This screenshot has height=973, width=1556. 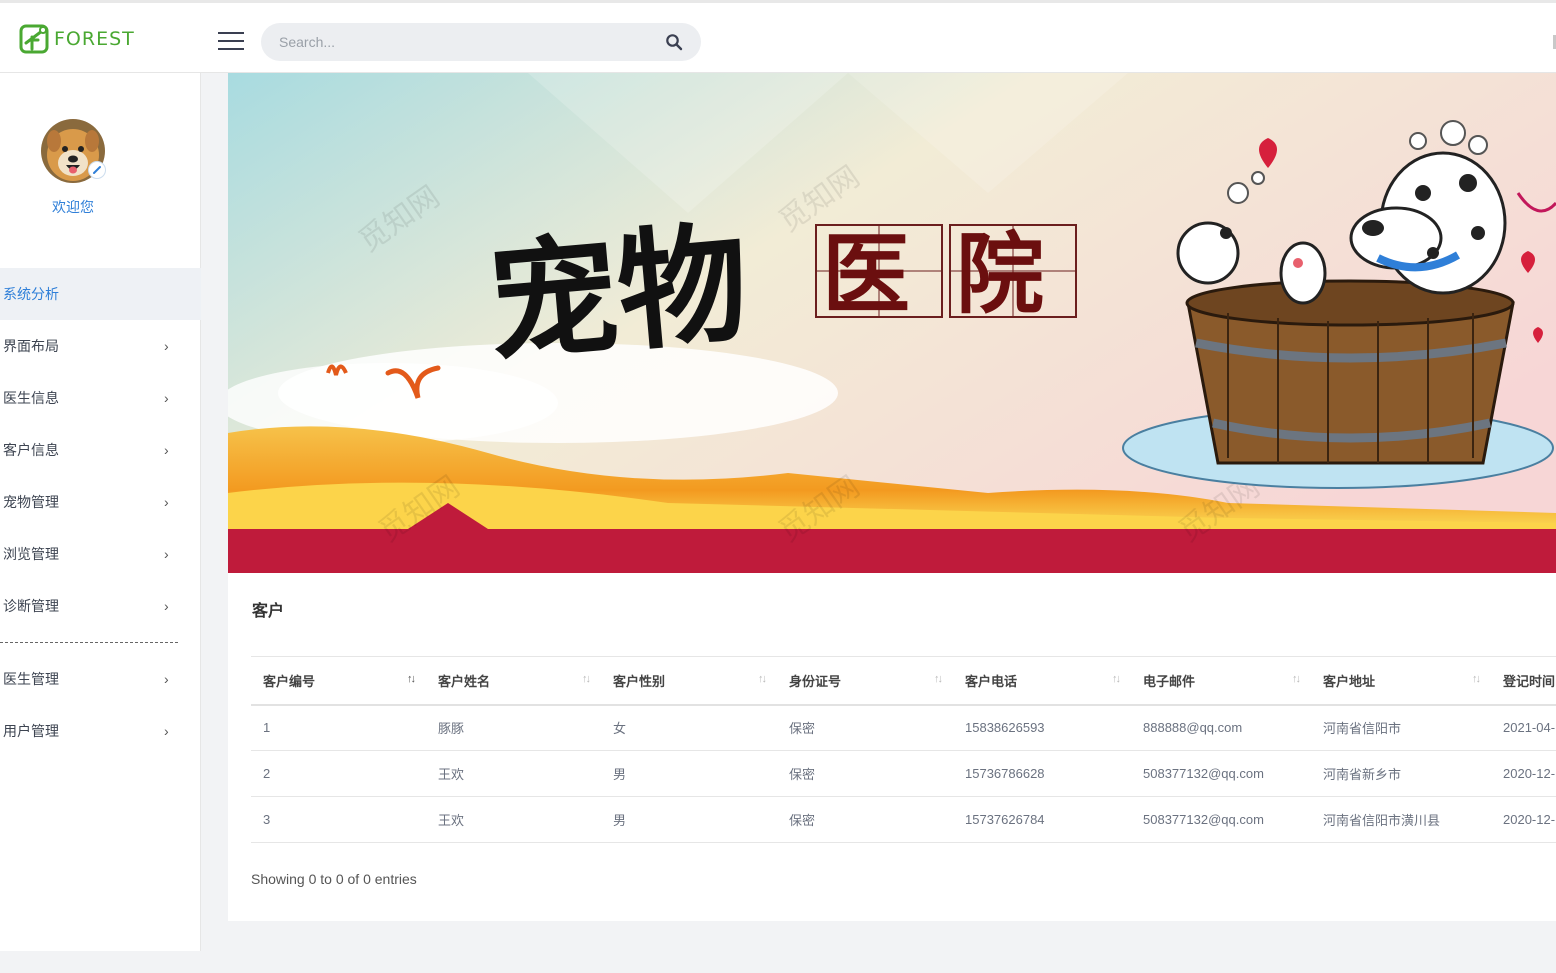 I want to click on cell-address: 河南省信阳市, so click(x=1401, y=727).